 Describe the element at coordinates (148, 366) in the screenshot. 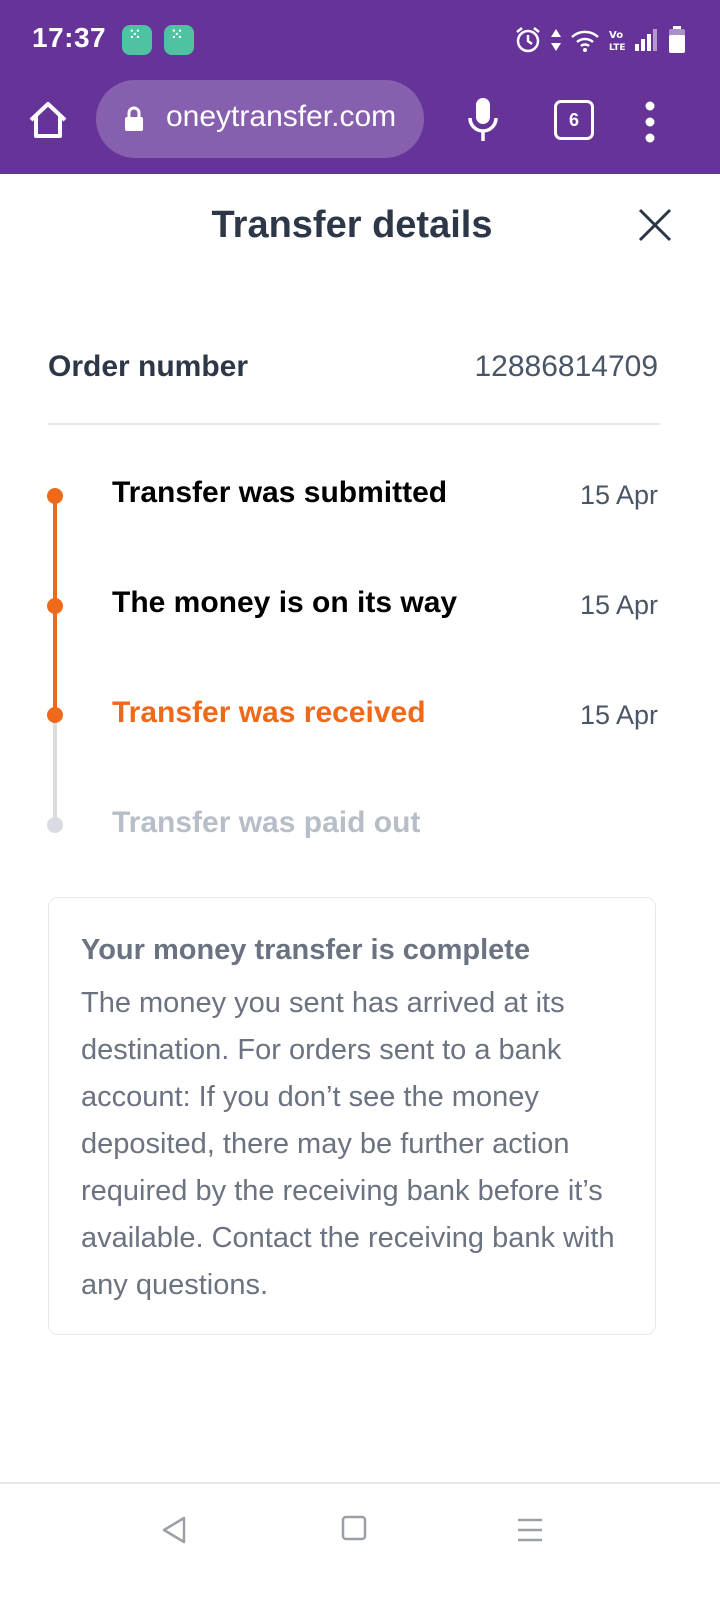

I see `order-number-label: Order number` at that location.